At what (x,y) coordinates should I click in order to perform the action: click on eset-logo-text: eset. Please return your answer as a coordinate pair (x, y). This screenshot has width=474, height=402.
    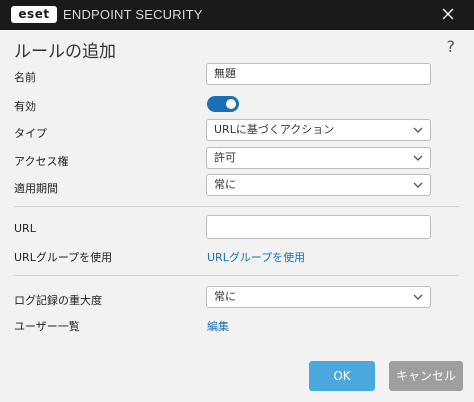
    Looking at the image, I should click on (34, 14).